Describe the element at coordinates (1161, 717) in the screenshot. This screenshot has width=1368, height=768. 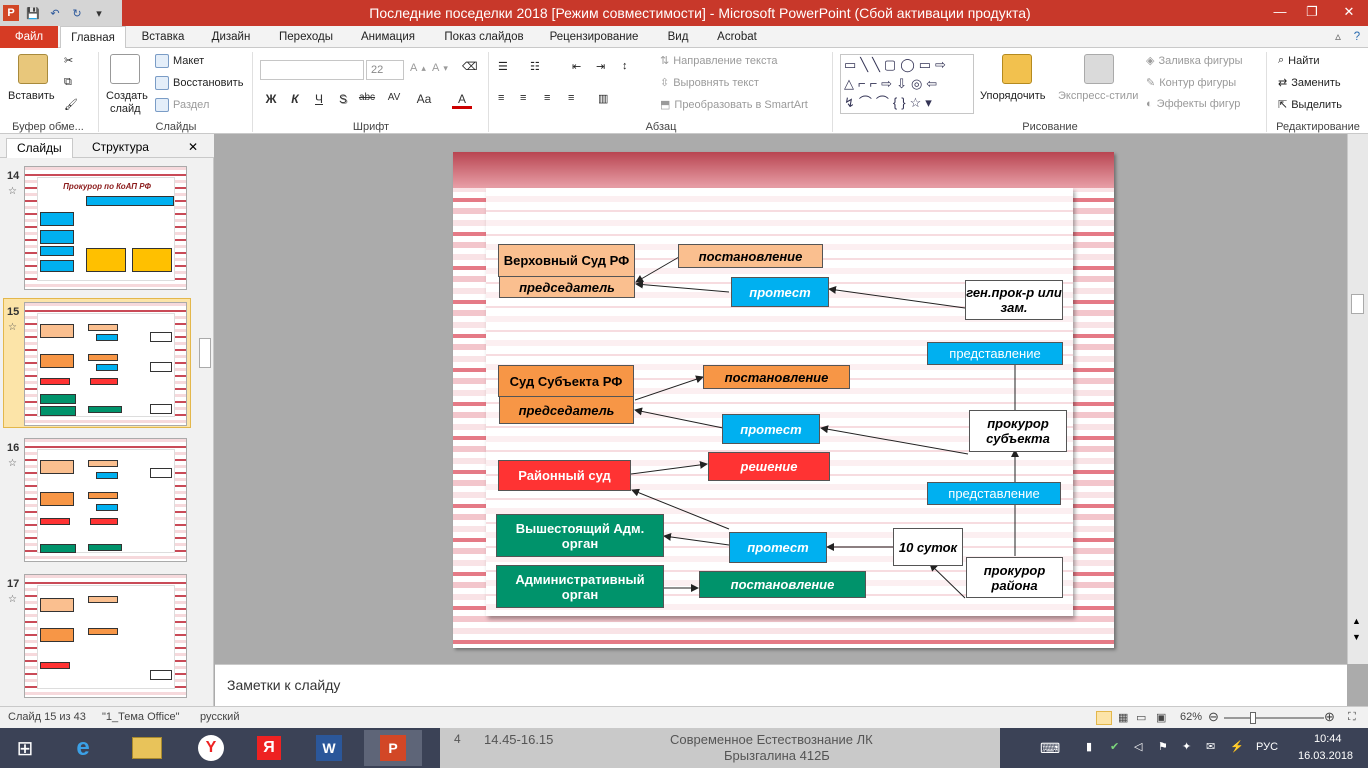
I see `slideshow-icon: ▣` at that location.